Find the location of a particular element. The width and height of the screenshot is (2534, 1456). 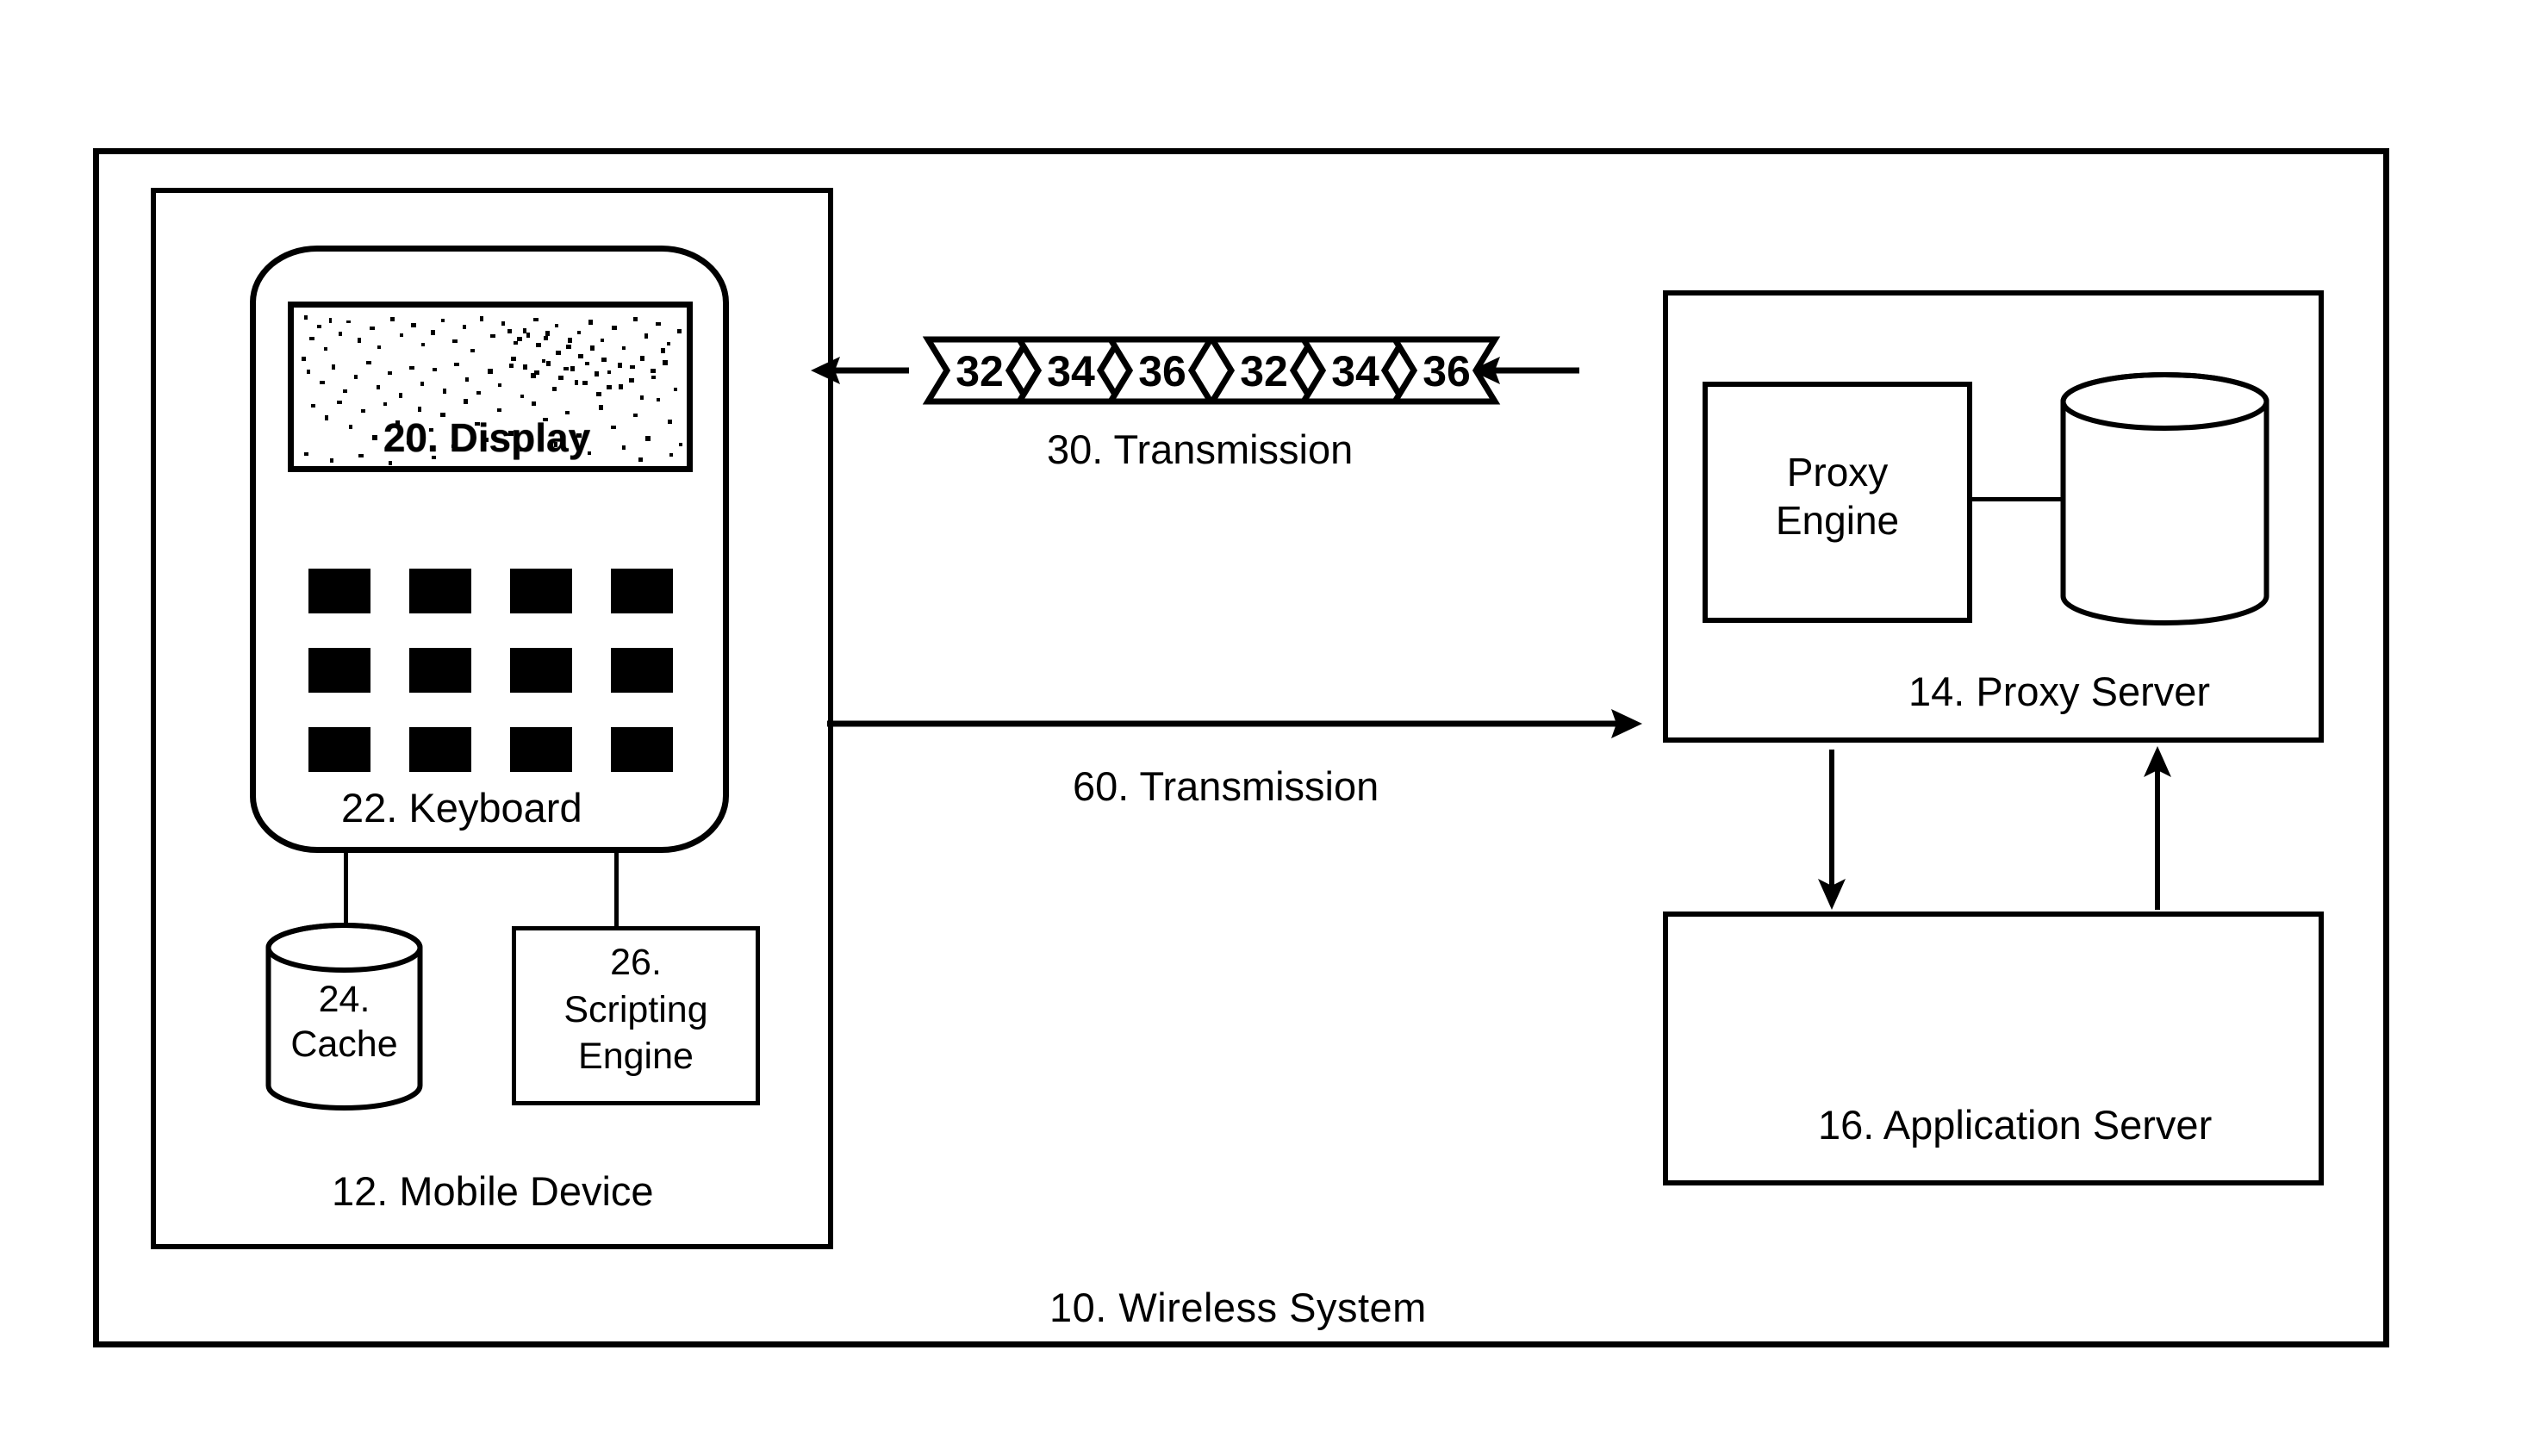

scripting-engine-label: 26. Scripting Engine is located at coordinates (636, 1010).